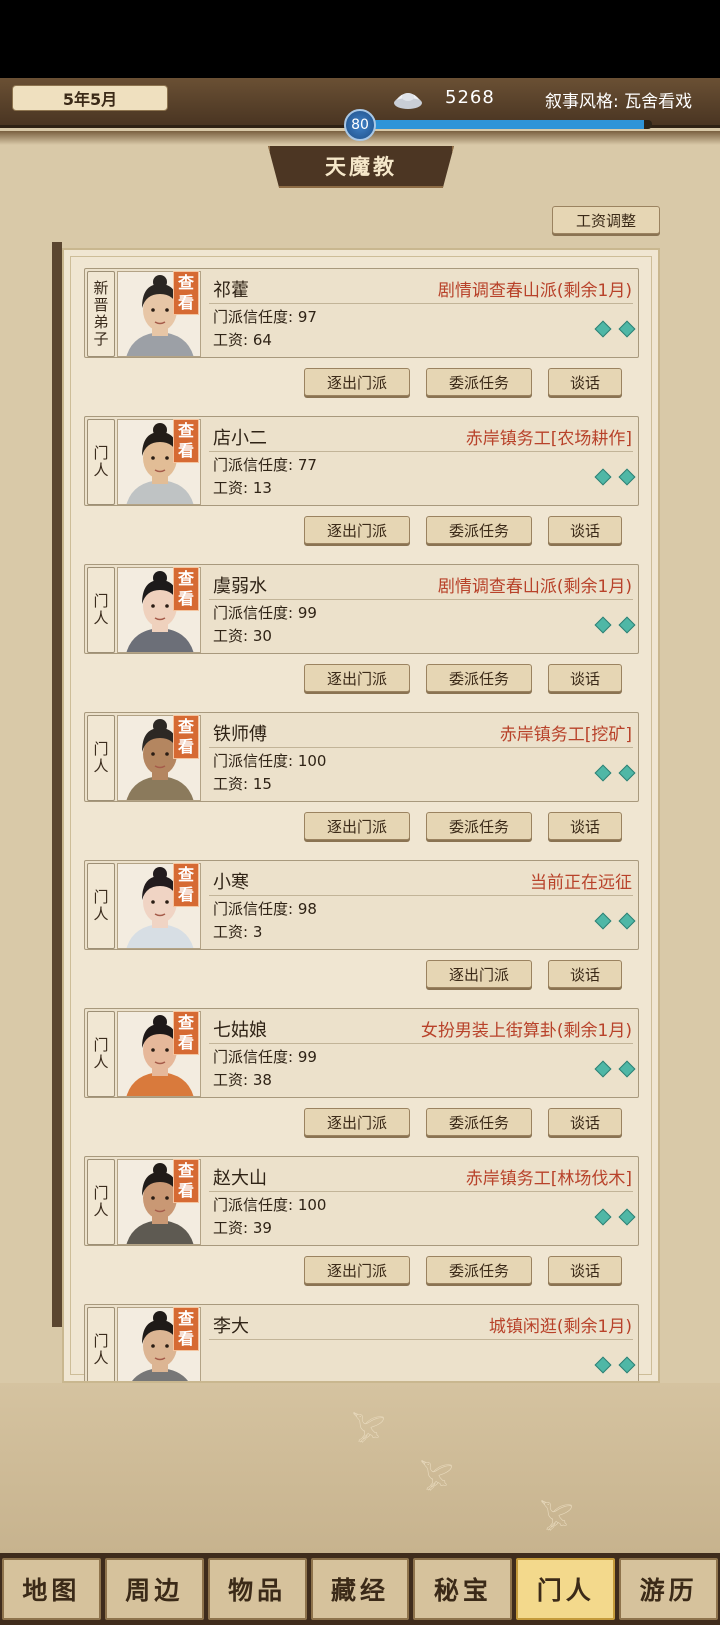  I want to click on nav-tab: 周边, so click(154, 1589).